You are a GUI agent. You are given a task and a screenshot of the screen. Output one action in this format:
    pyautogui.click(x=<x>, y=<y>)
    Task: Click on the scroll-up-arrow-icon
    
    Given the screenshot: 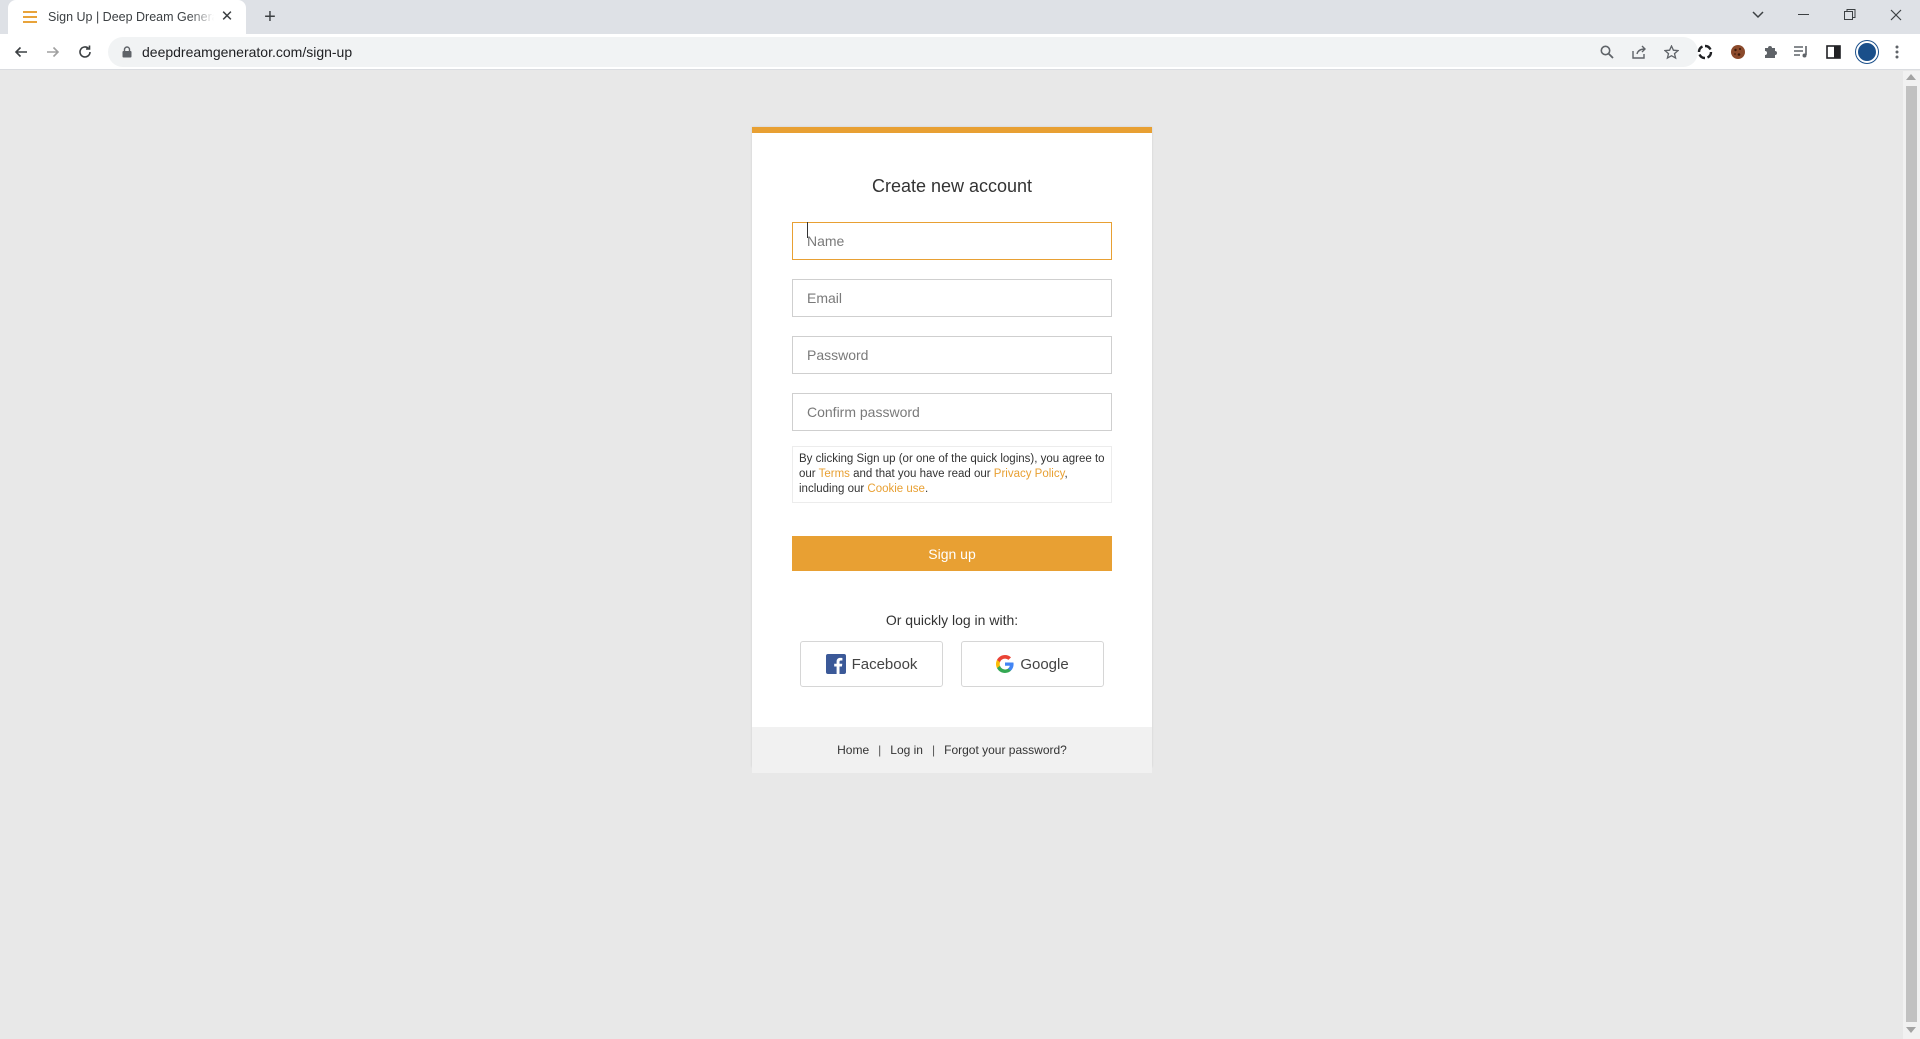 What is the action you would take?
    pyautogui.click(x=1911, y=77)
    